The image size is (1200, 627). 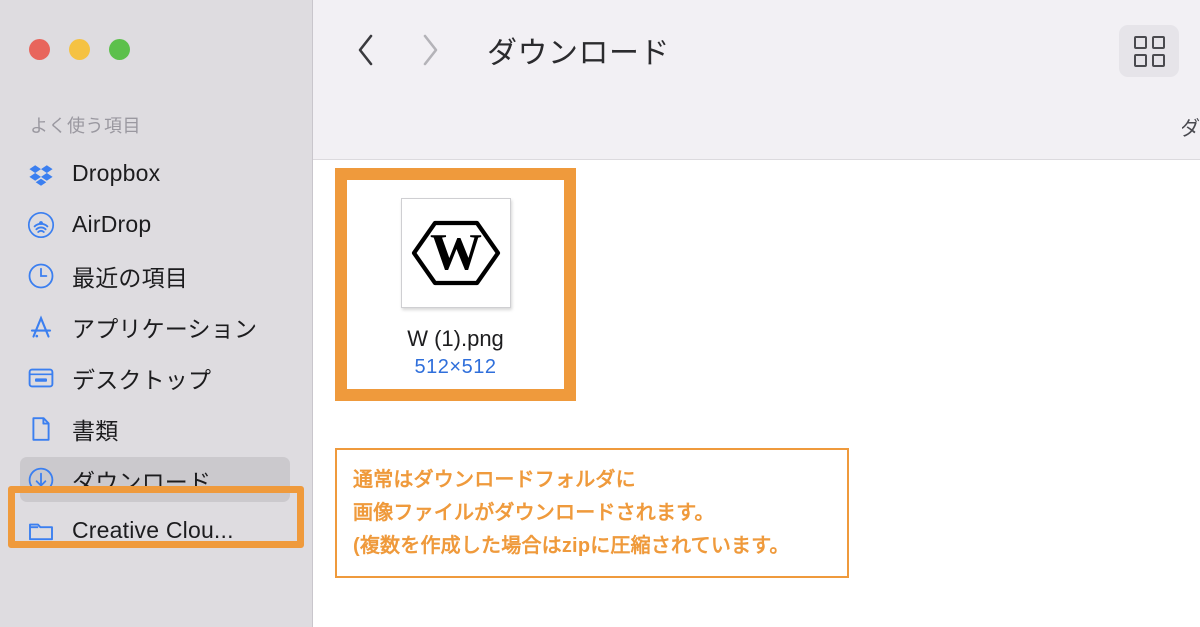 What do you see at coordinates (41, 225) in the screenshot?
I see `airdrop-icon` at bounding box center [41, 225].